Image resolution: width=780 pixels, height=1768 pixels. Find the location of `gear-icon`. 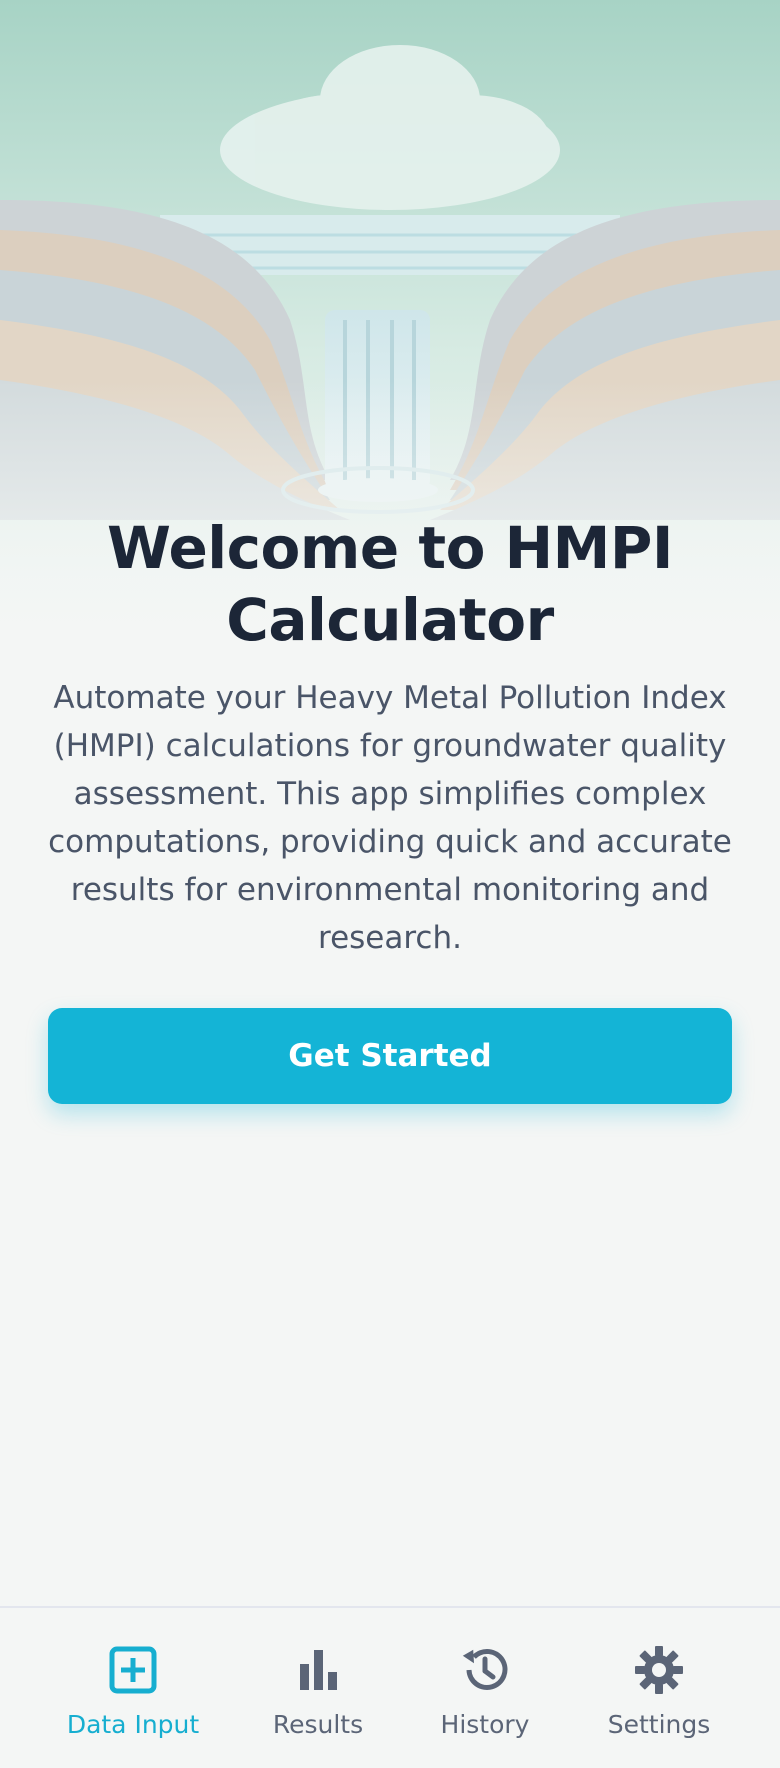

gear-icon is located at coordinates (659, 1670).